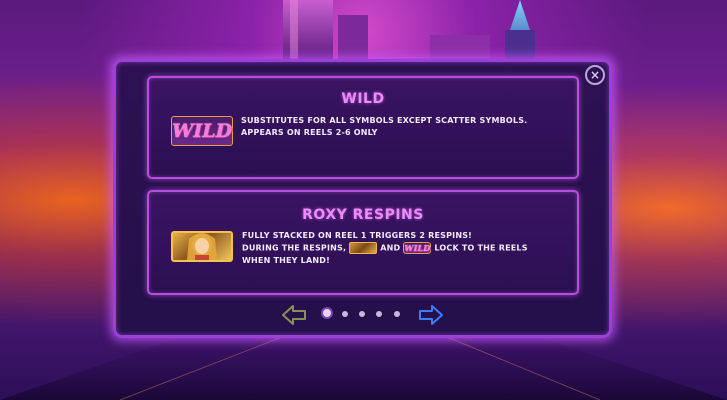 The width and height of the screenshot is (727, 400). What do you see at coordinates (202, 131) in the screenshot?
I see `wild-symbol-icon: WILD` at bounding box center [202, 131].